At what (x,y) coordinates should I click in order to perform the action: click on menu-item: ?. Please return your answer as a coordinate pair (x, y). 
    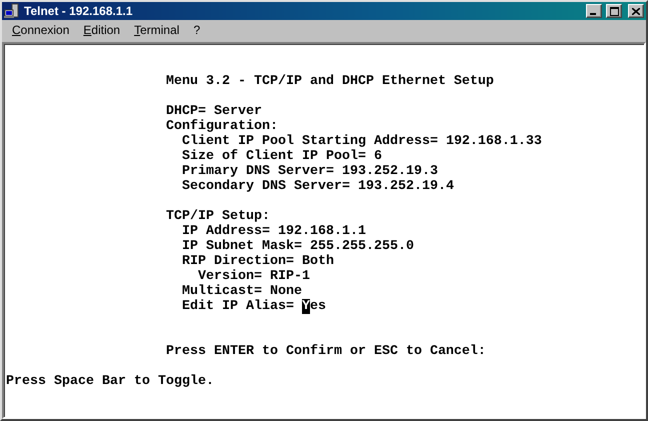
    Looking at the image, I should click on (197, 30).